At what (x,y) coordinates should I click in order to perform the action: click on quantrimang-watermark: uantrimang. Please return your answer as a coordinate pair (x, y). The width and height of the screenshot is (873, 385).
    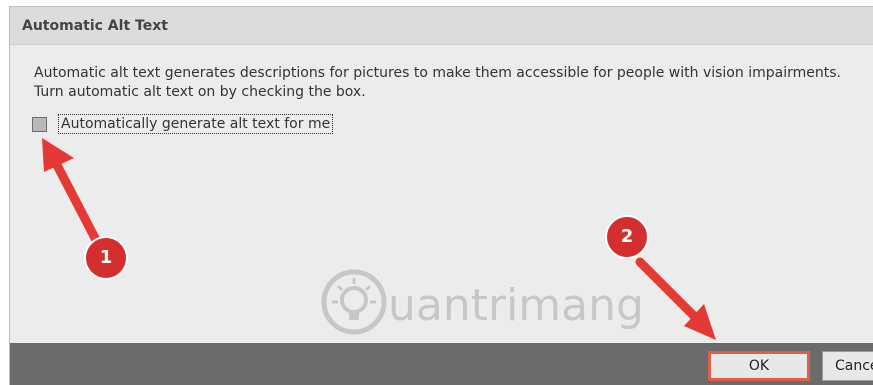
    Looking at the image, I should click on (482, 302).